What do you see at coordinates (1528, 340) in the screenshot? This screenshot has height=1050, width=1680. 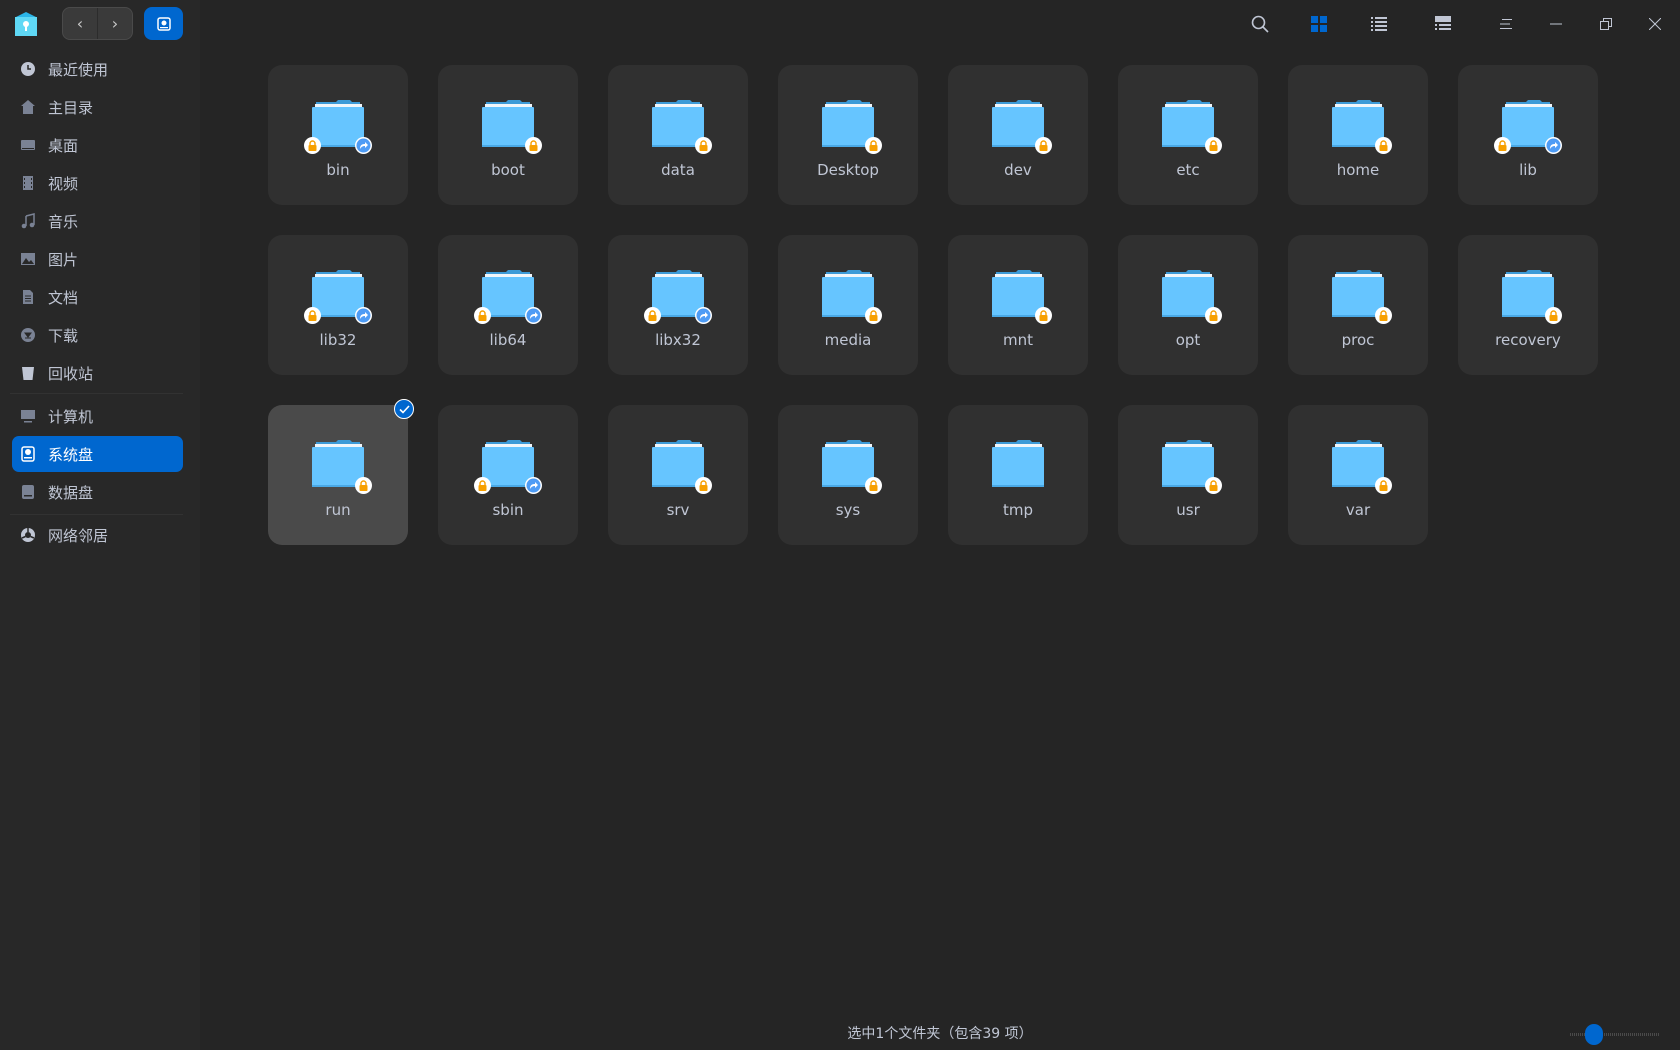 I see `folder-name: recovery` at bounding box center [1528, 340].